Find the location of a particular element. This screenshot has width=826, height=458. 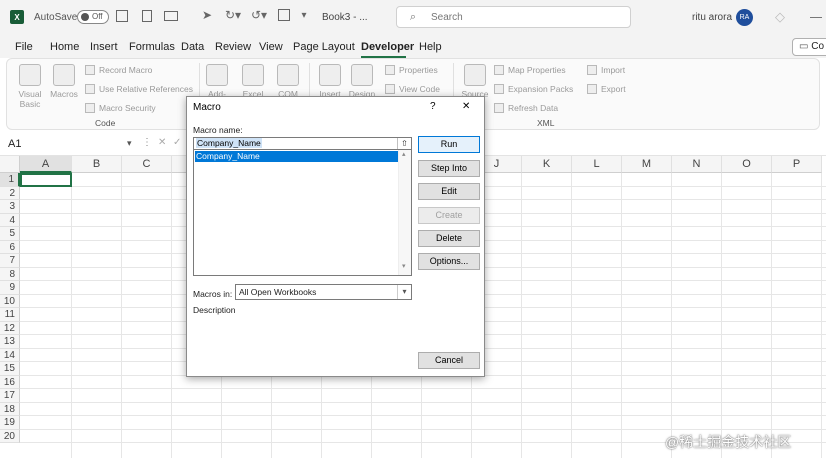

scroll-down-icon: ▾ is located at coordinates (404, 266).